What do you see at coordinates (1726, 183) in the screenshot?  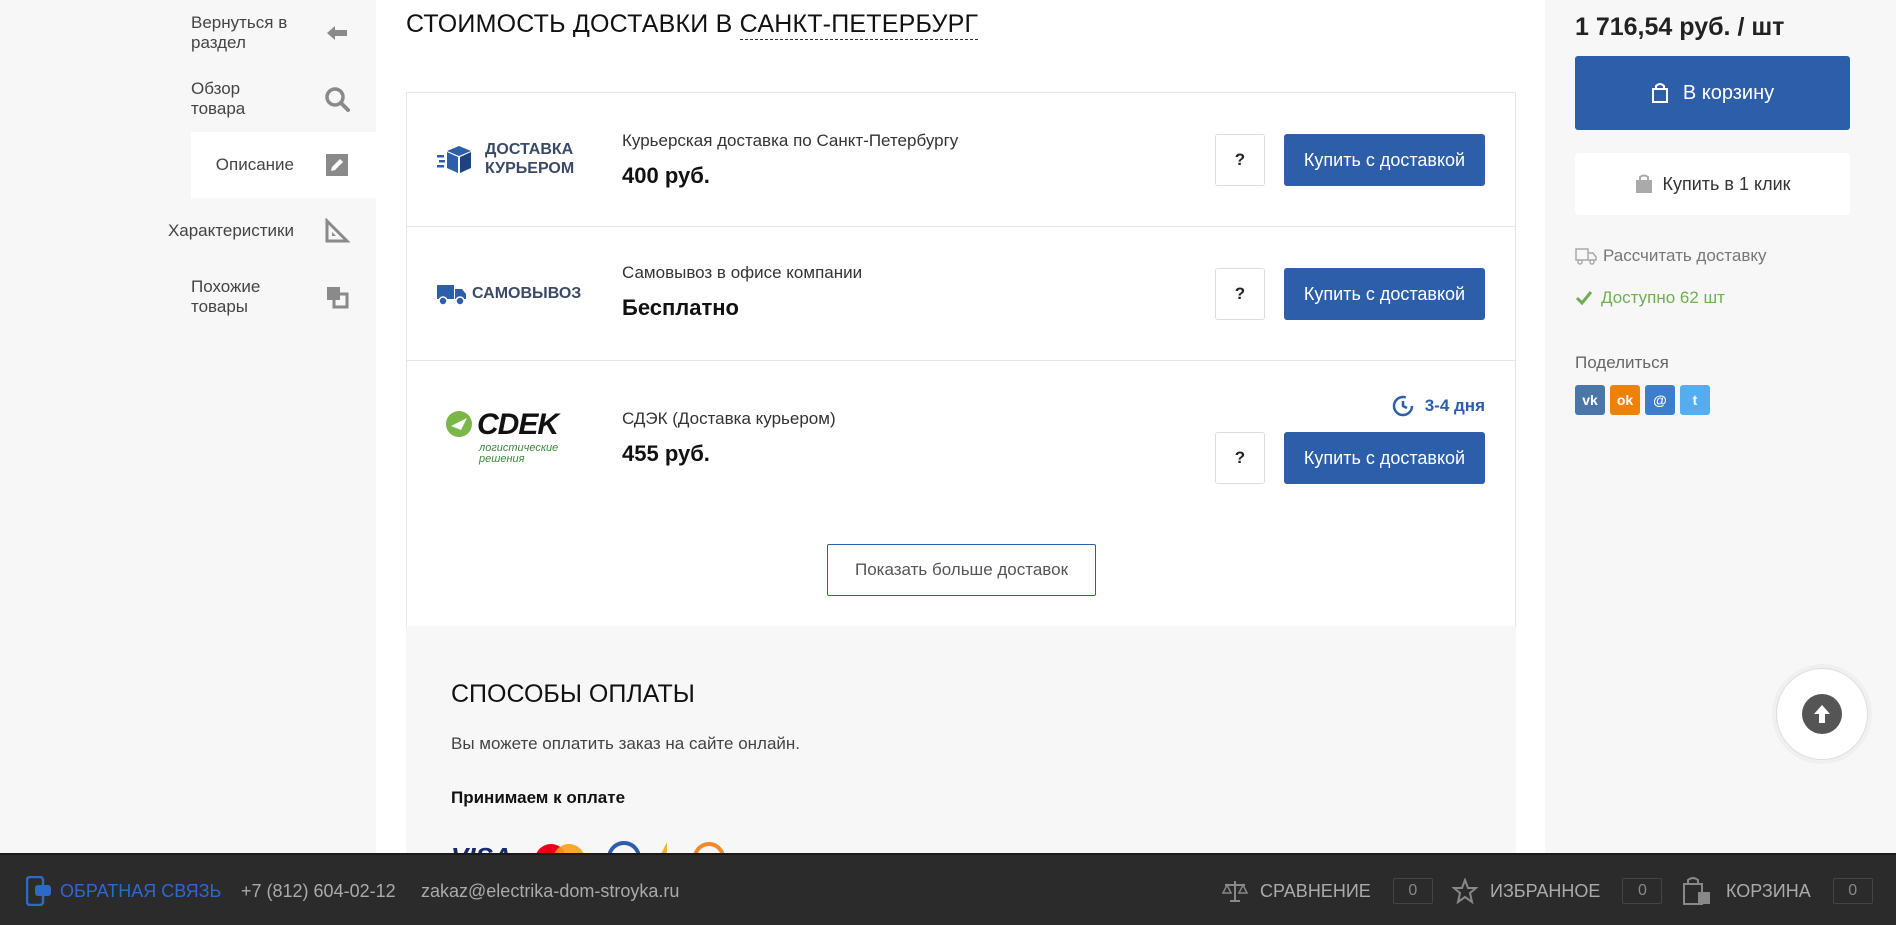 I see `buy-one-click-label: Купить в 1 клик` at bounding box center [1726, 183].